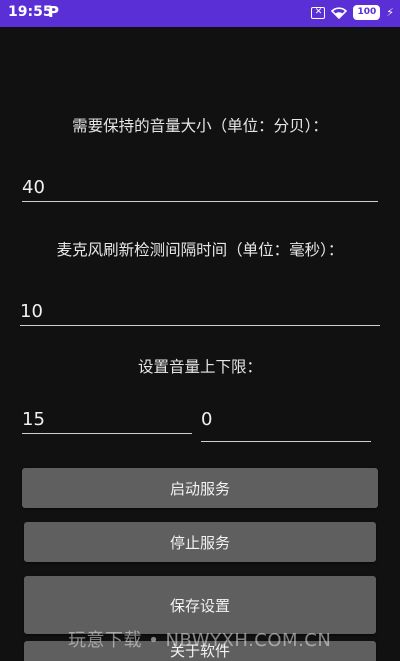 This screenshot has height=661, width=400. What do you see at coordinates (352, 12) in the screenshot?
I see `status-icons: ✕ 100 ⚡` at bounding box center [352, 12].